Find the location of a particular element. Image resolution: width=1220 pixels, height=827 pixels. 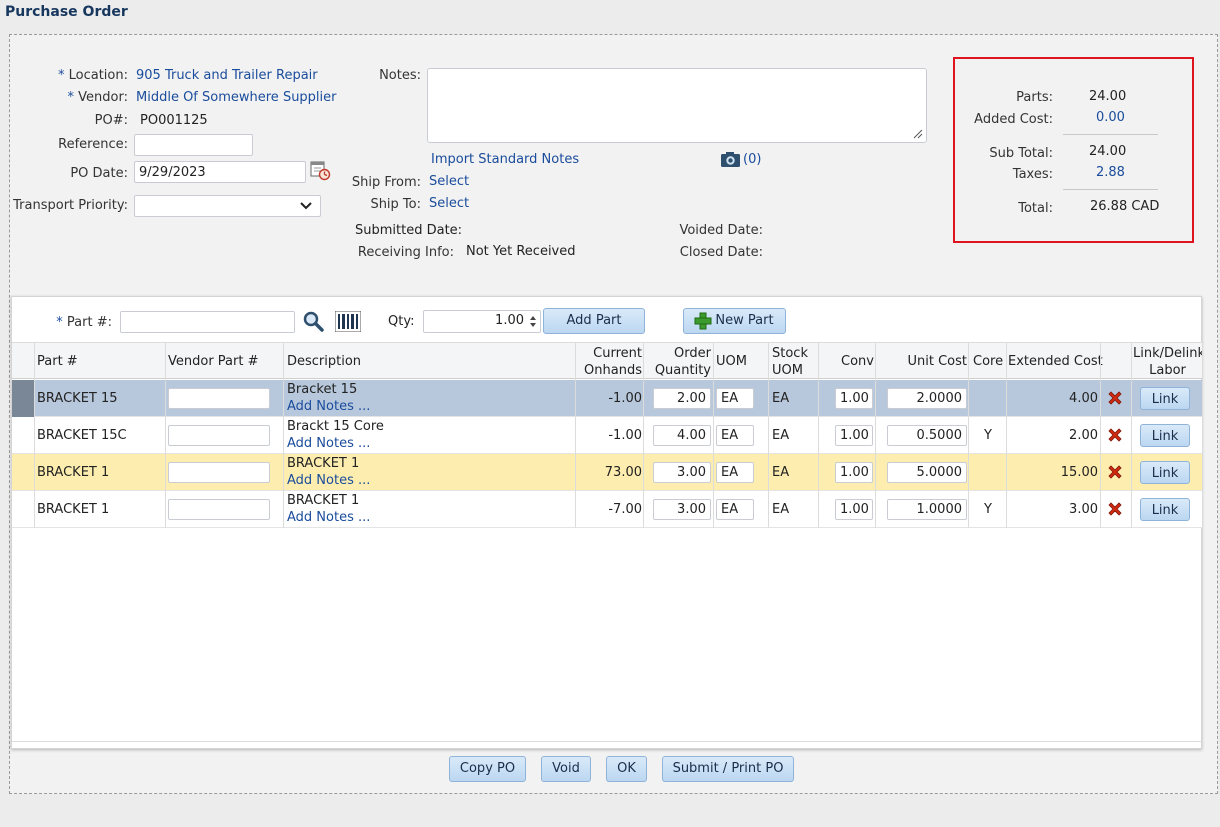

column-order-quantity: Order Quantity is located at coordinates (677, 361).